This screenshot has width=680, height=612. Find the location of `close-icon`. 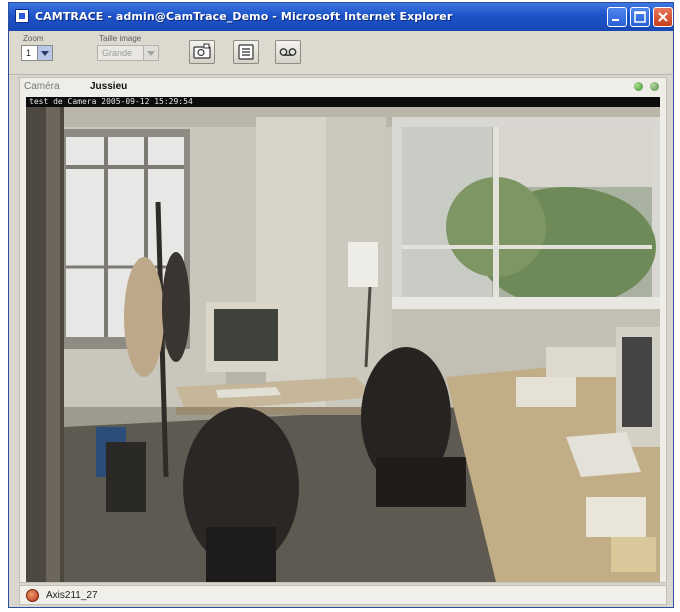

close-icon is located at coordinates (663, 17).